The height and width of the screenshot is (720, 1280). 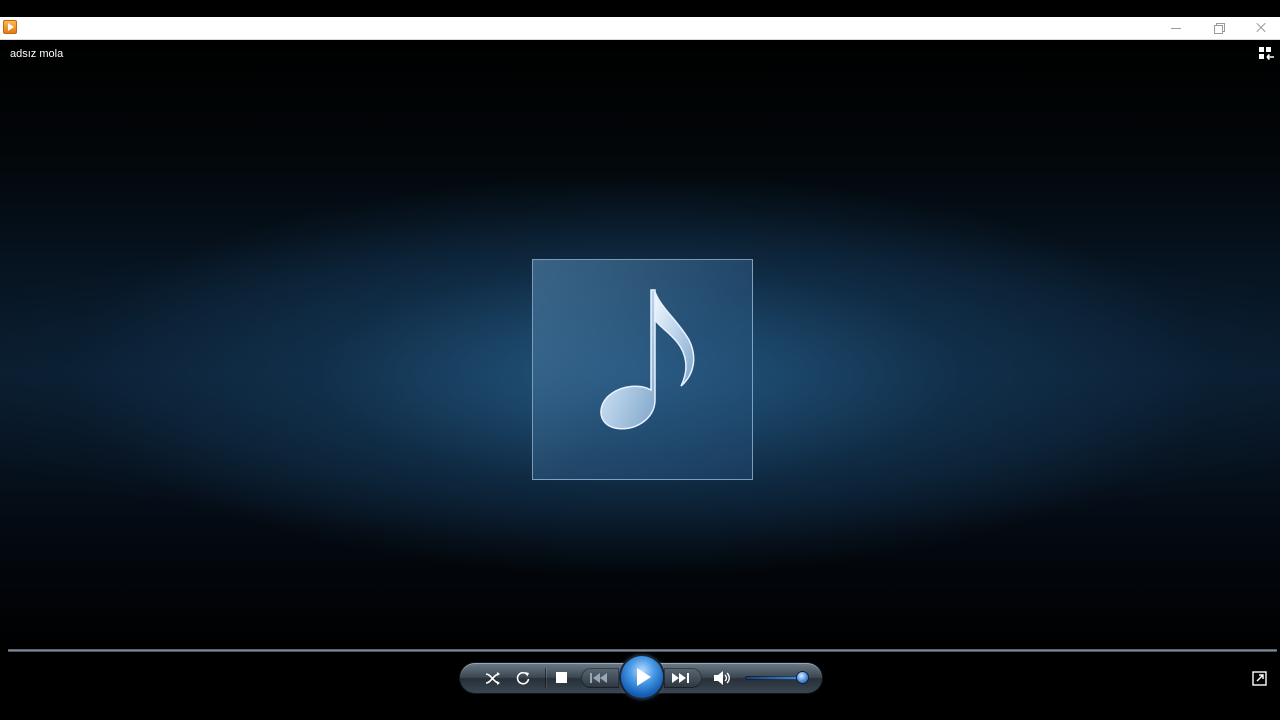 What do you see at coordinates (647, 359) in the screenshot?
I see `music-note-icon` at bounding box center [647, 359].